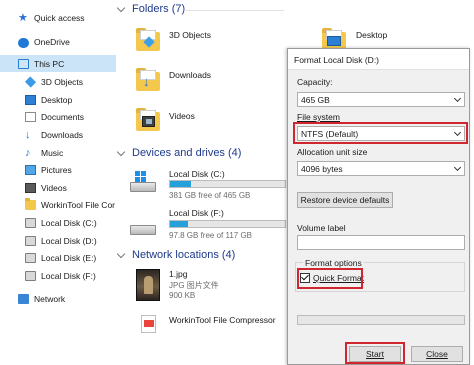 Image resolution: width=474 pixels, height=365 pixels. What do you see at coordinates (23, 63) in the screenshot?
I see `computer-icon` at bounding box center [23, 63].